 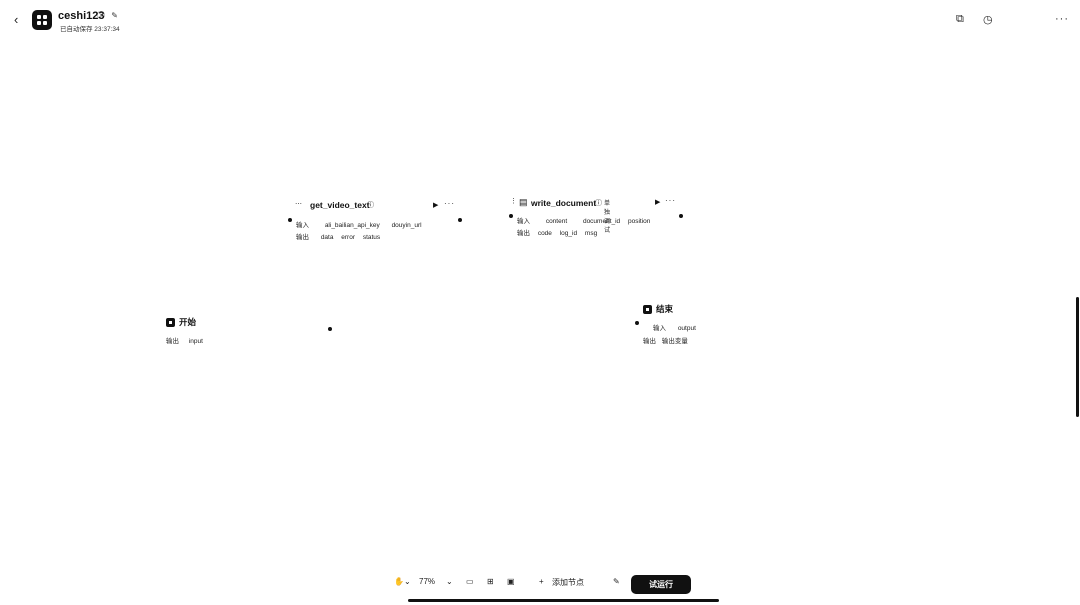 I want to click on inputs-row: 输入 ali_bailian_api_key douyin_url, so click(x=359, y=224).